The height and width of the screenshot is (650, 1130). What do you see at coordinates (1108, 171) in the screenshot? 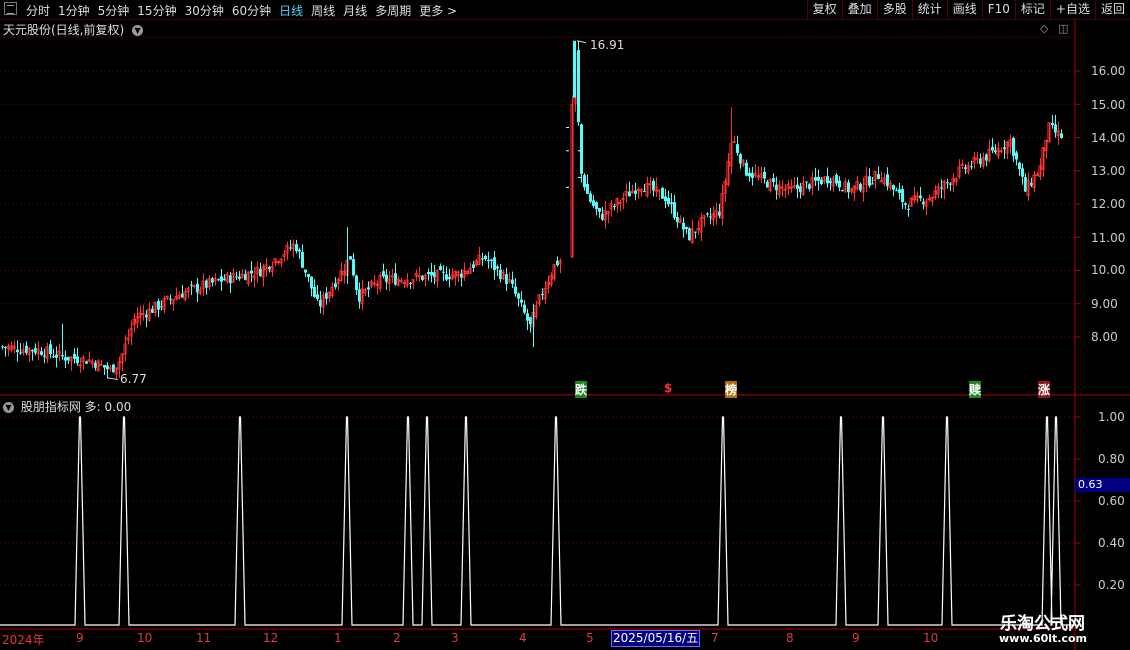
I see `price-tick: 13.00` at bounding box center [1108, 171].